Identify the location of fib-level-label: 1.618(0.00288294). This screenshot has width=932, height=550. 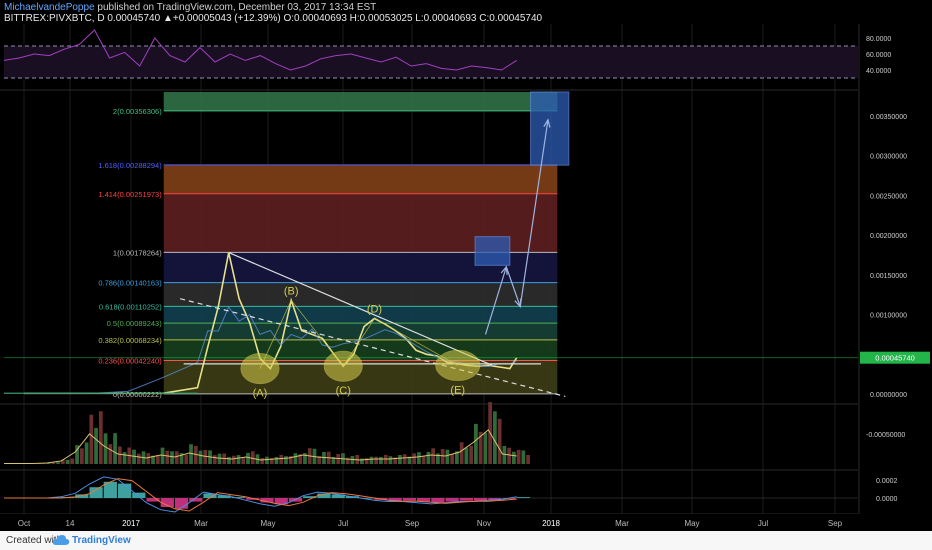
(130, 165).